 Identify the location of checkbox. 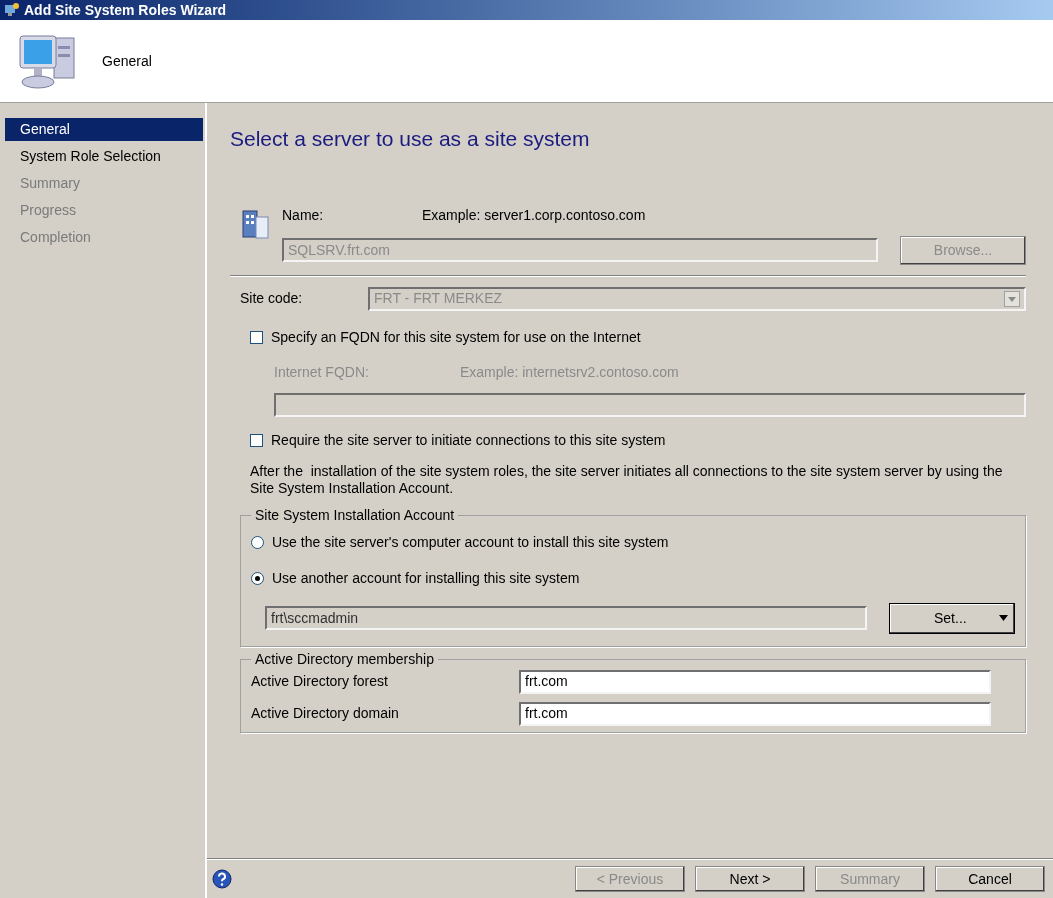
(256, 440).